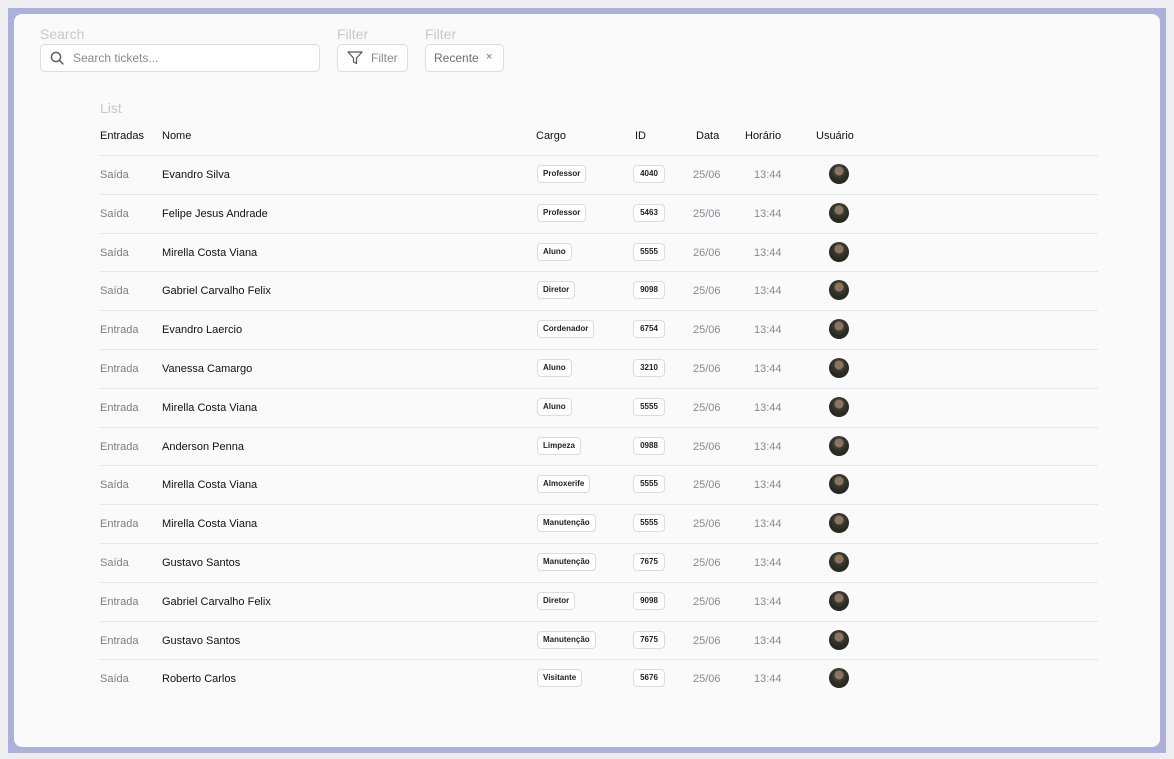 The image size is (1174, 759). I want to click on search-section-label: Search, so click(62, 34).